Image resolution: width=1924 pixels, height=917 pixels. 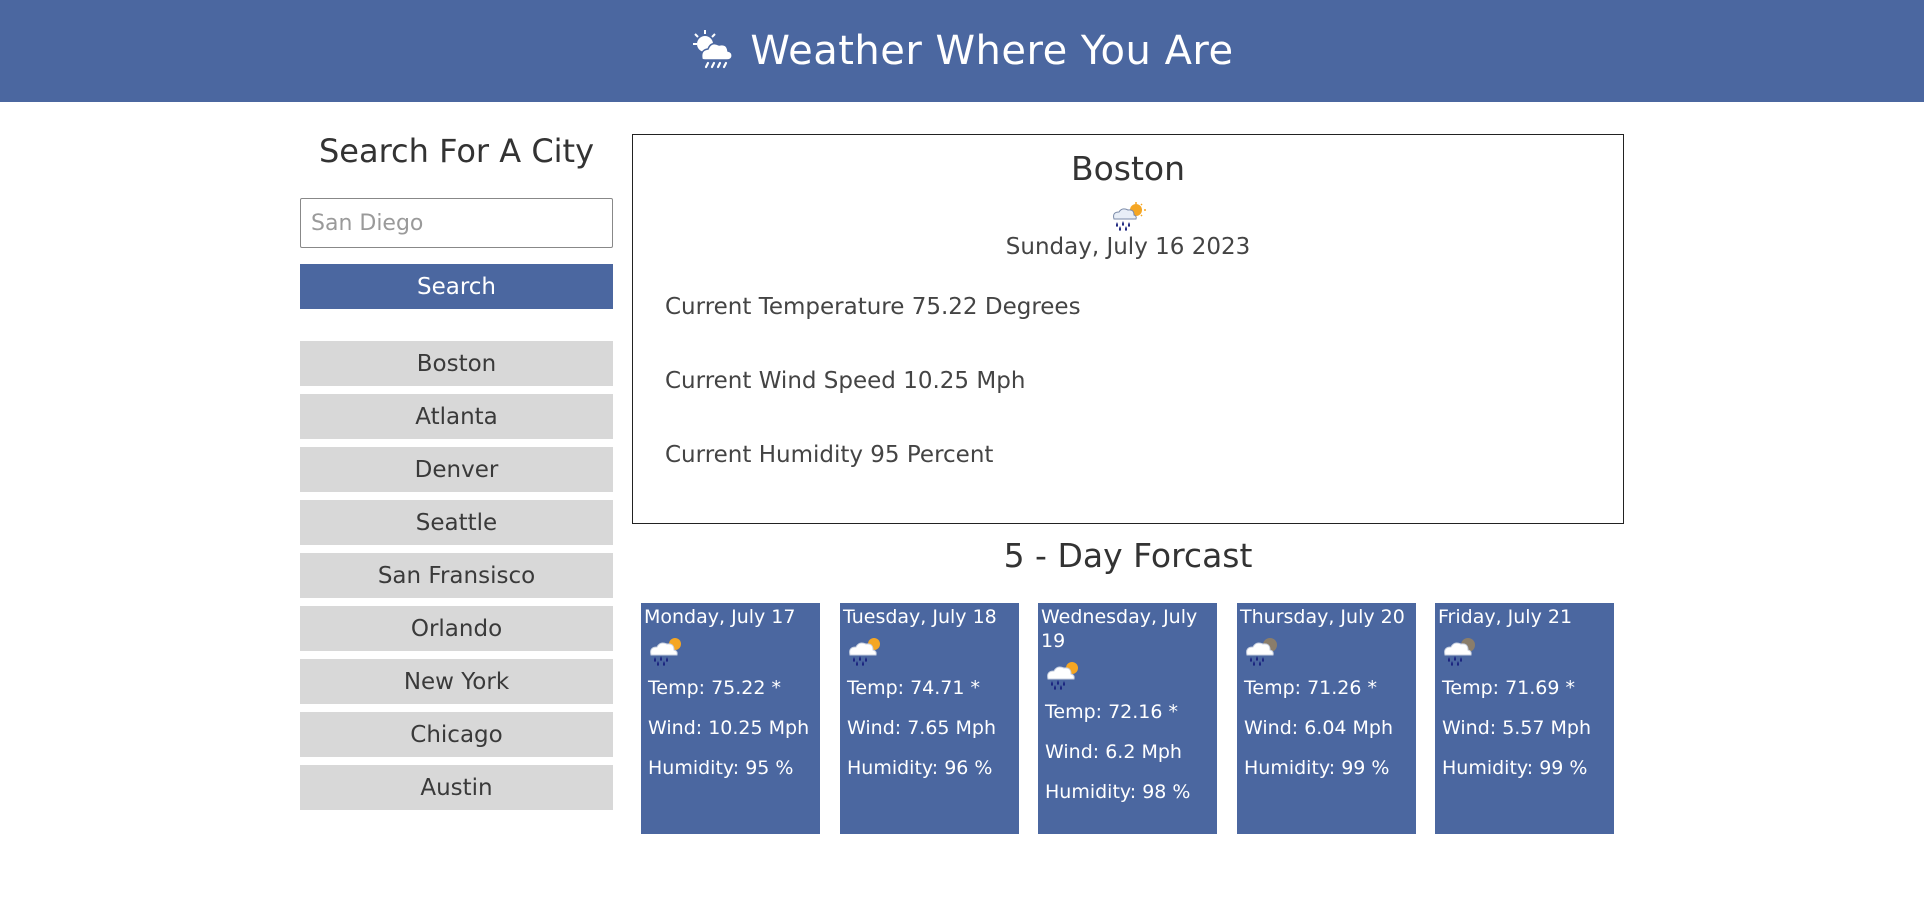 I want to click on city-button-austin: Austin, so click(x=456, y=787).